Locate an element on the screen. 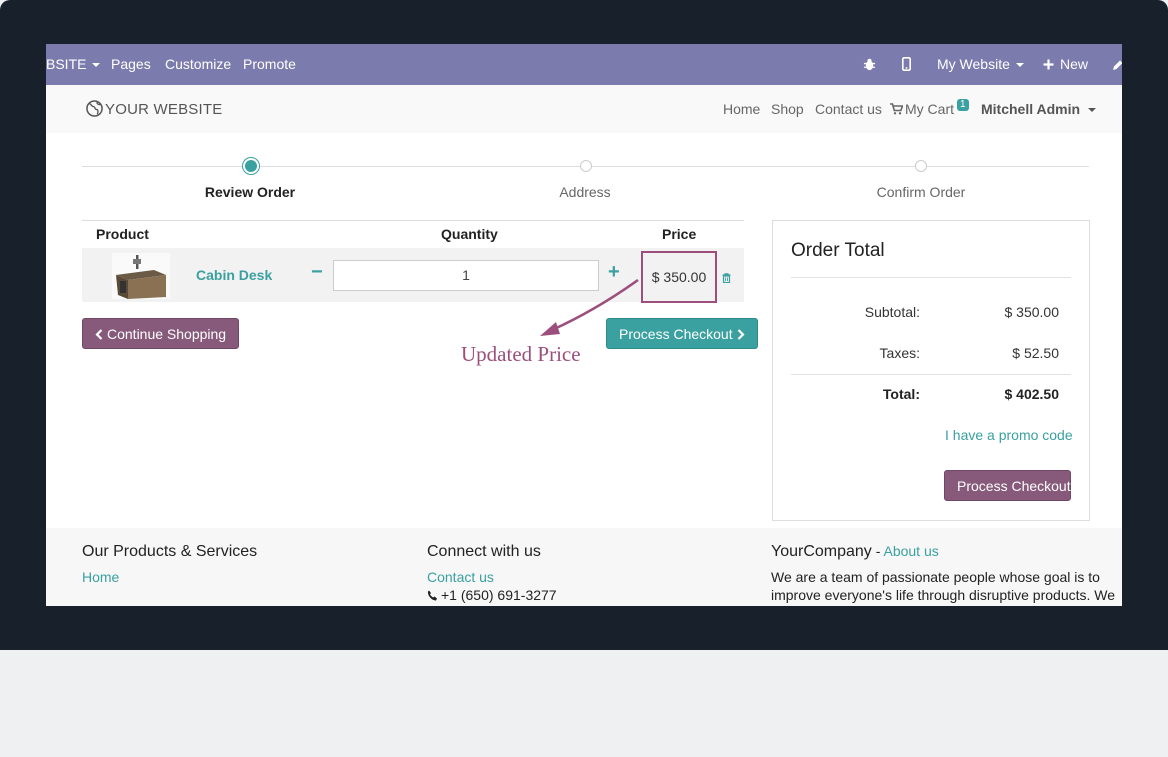  footer-phone: +1 (650) 691-3277 is located at coordinates (492, 595).